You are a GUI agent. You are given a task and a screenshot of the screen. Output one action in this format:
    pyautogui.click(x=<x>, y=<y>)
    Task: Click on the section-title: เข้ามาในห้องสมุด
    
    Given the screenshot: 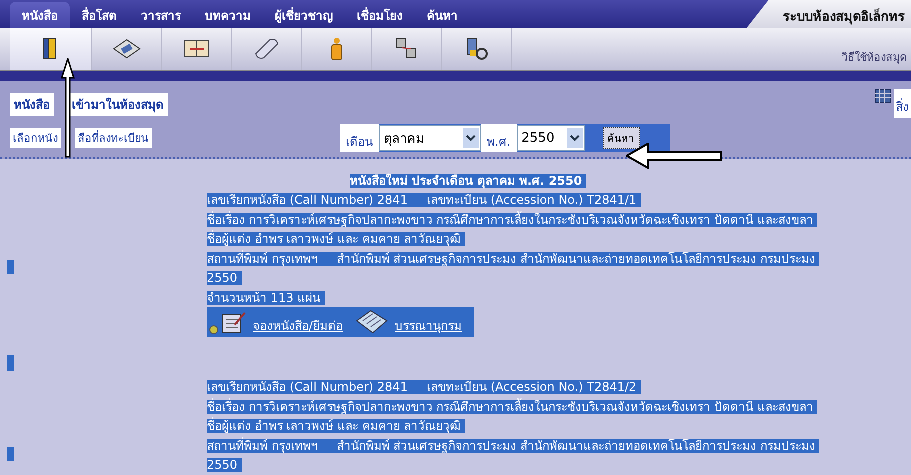 What is the action you would take?
    pyautogui.click(x=118, y=104)
    